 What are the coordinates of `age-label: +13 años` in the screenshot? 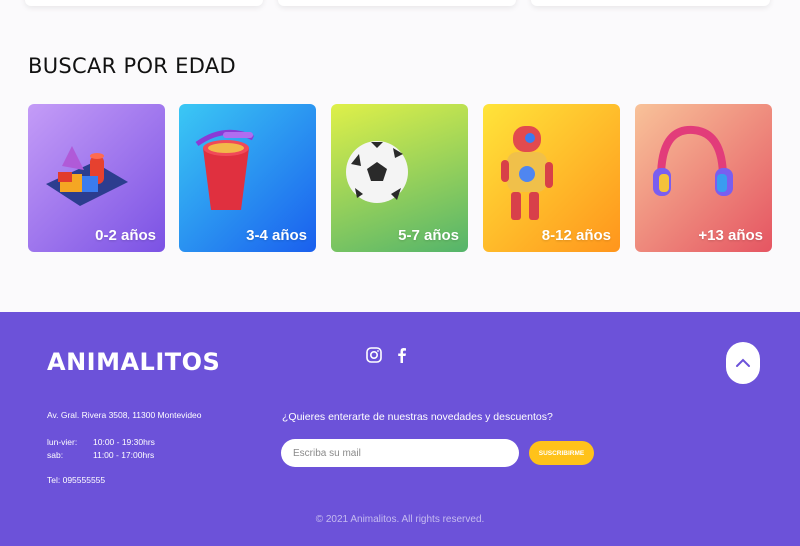 It's located at (730, 235).